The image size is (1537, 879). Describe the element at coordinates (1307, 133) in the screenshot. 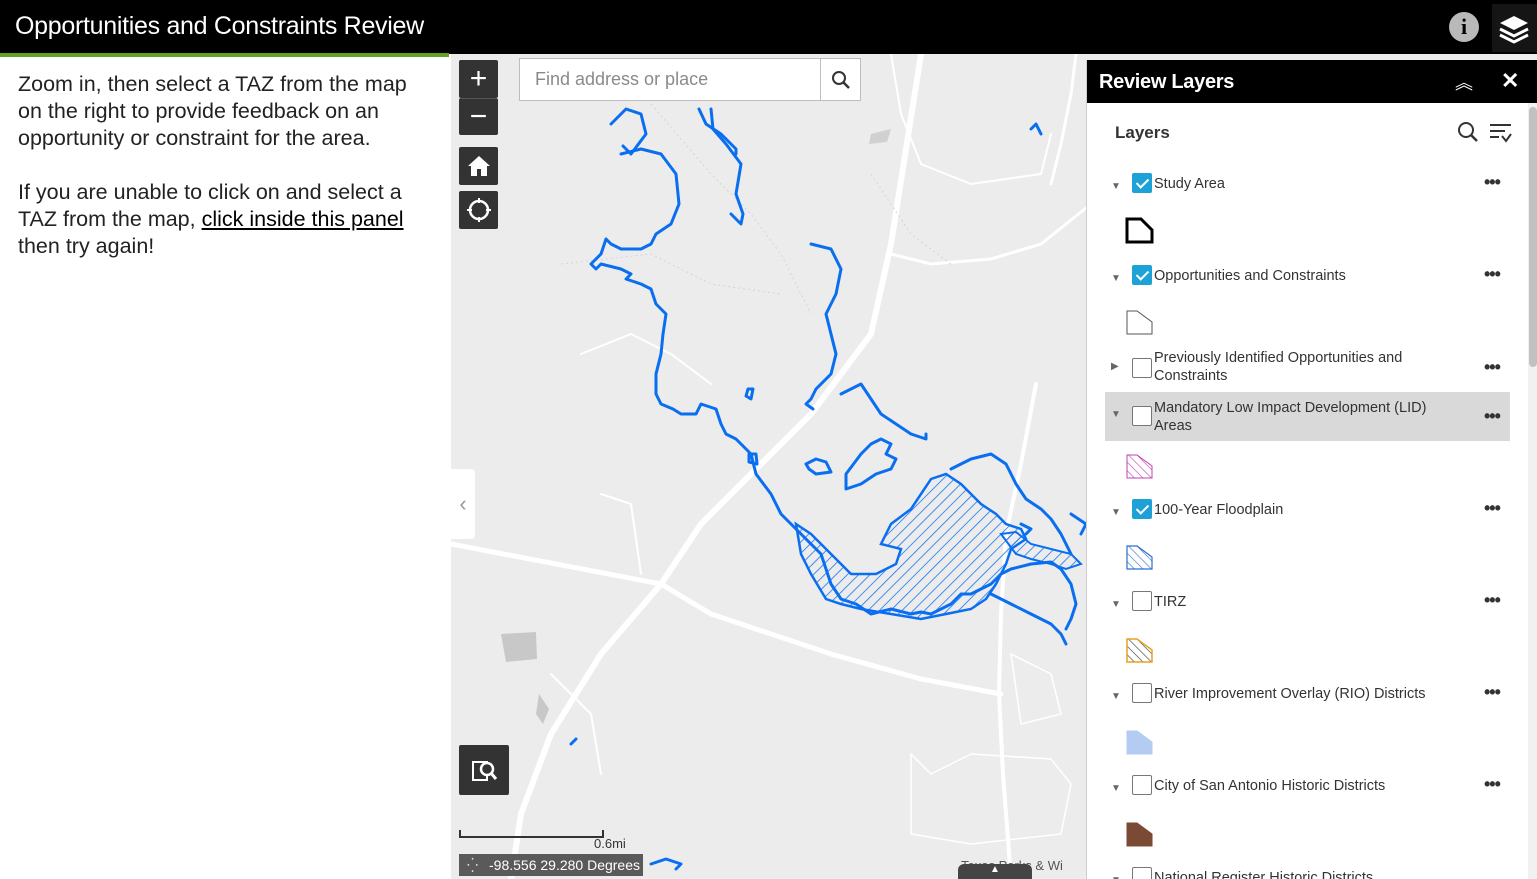

I see `layer-list-header: Layers` at that location.